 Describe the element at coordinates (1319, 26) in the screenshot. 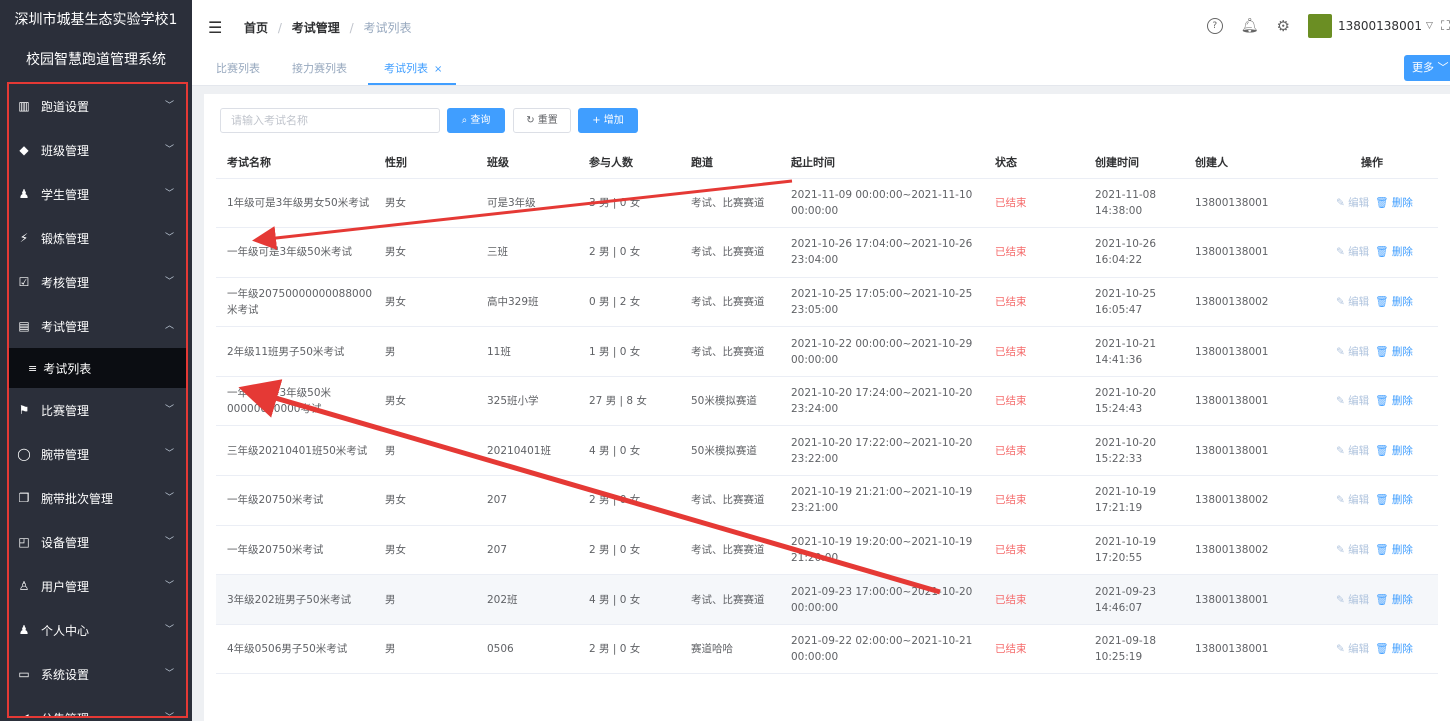

I see `avatar` at that location.